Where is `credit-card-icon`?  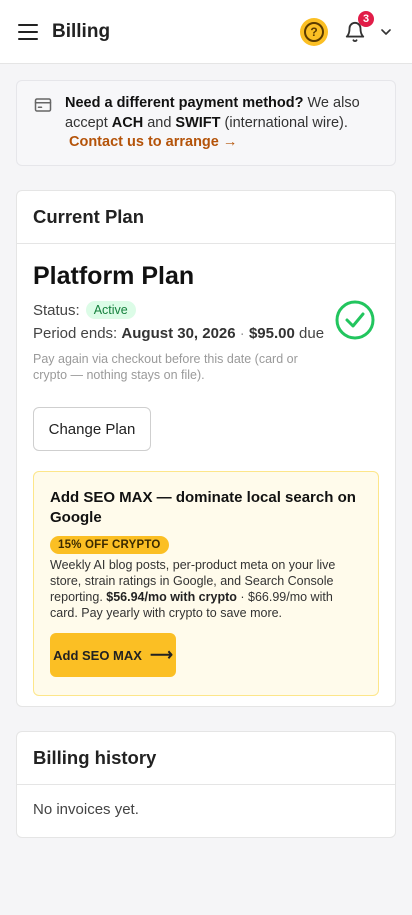 credit-card-icon is located at coordinates (43, 105).